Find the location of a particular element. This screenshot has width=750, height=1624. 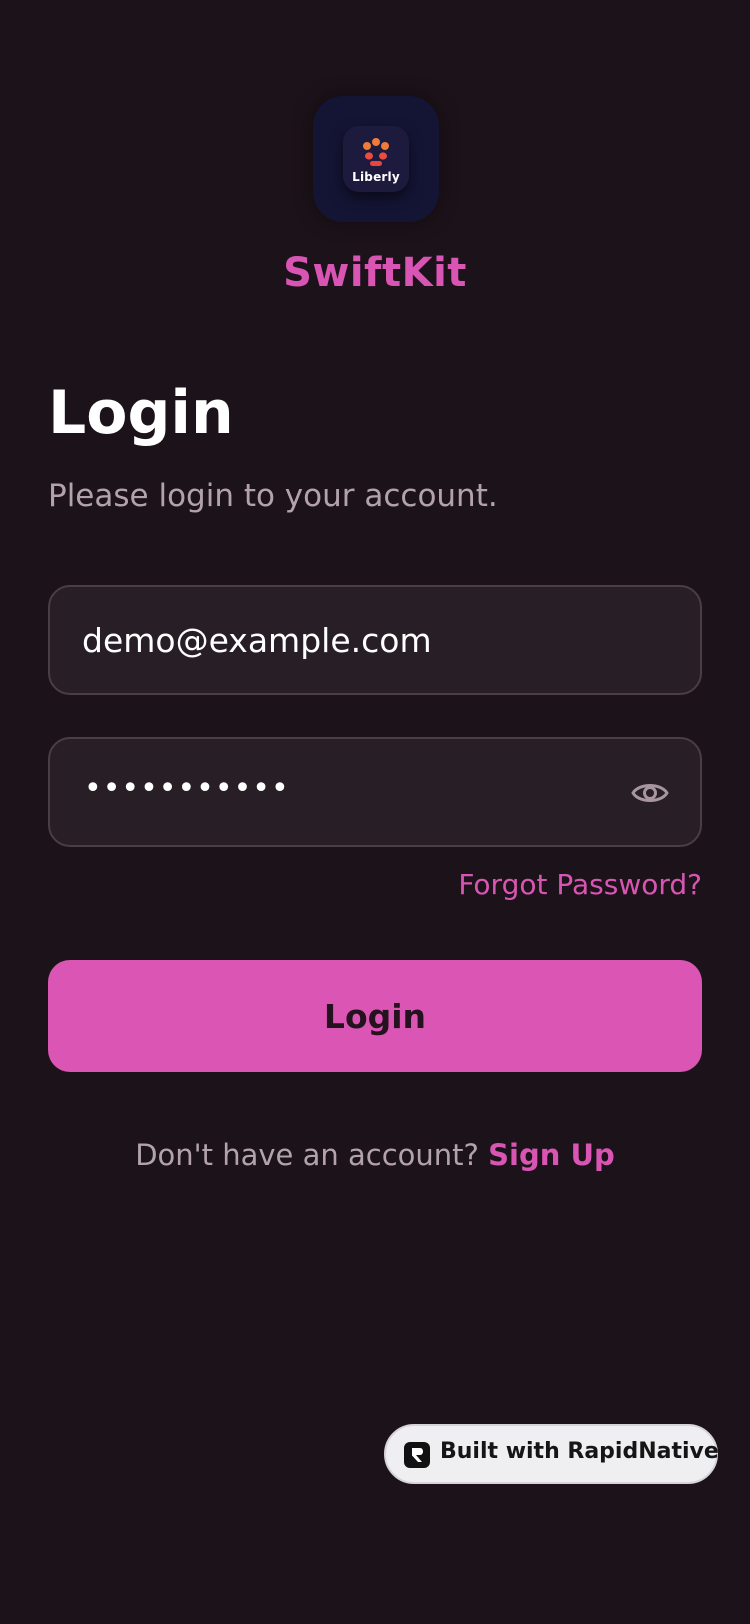

signup-row: Don't have an account? Sign Up is located at coordinates (375, 1155).